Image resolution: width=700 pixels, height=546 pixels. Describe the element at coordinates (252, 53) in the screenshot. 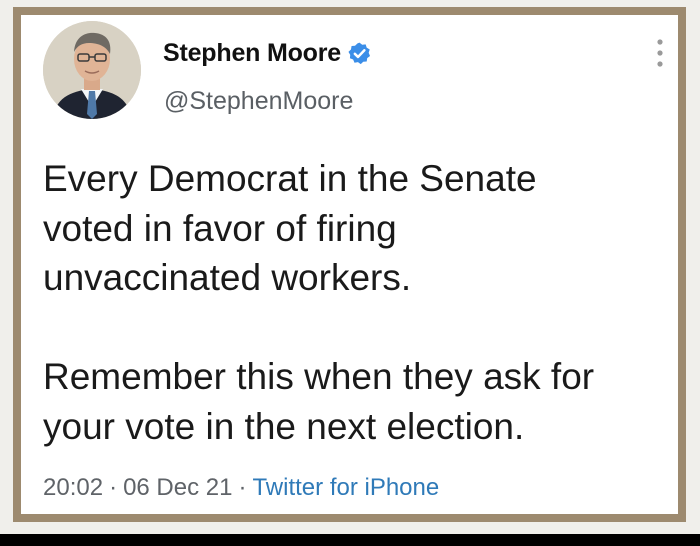

I see `display-name: Stephen Moore` at that location.